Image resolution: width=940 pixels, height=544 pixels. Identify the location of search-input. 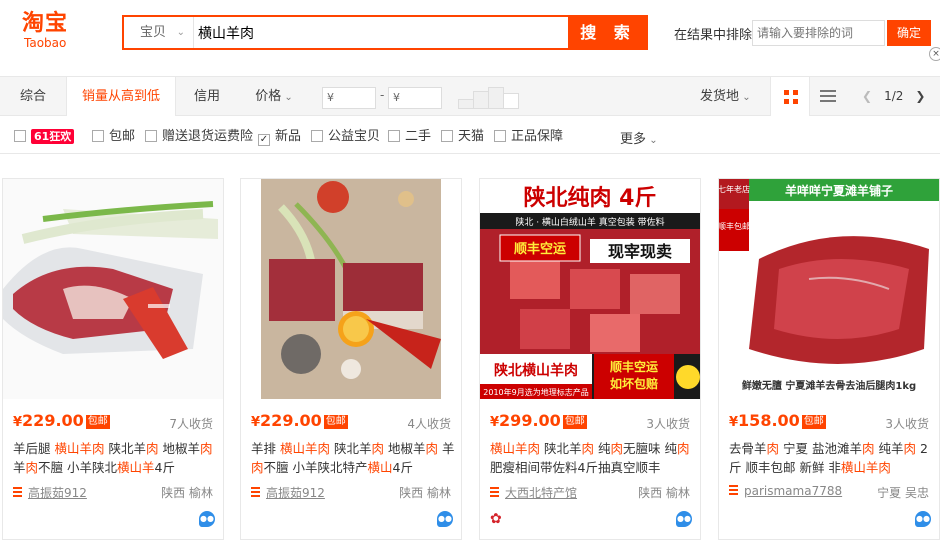
(383, 33).